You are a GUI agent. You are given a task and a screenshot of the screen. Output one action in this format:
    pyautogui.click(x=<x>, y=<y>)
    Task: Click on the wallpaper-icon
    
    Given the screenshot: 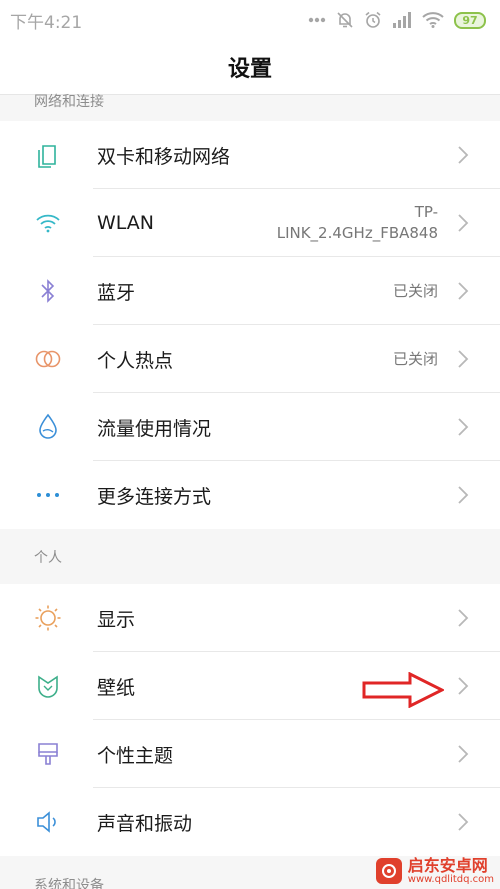 What is the action you would take?
    pyautogui.click(x=48, y=686)
    